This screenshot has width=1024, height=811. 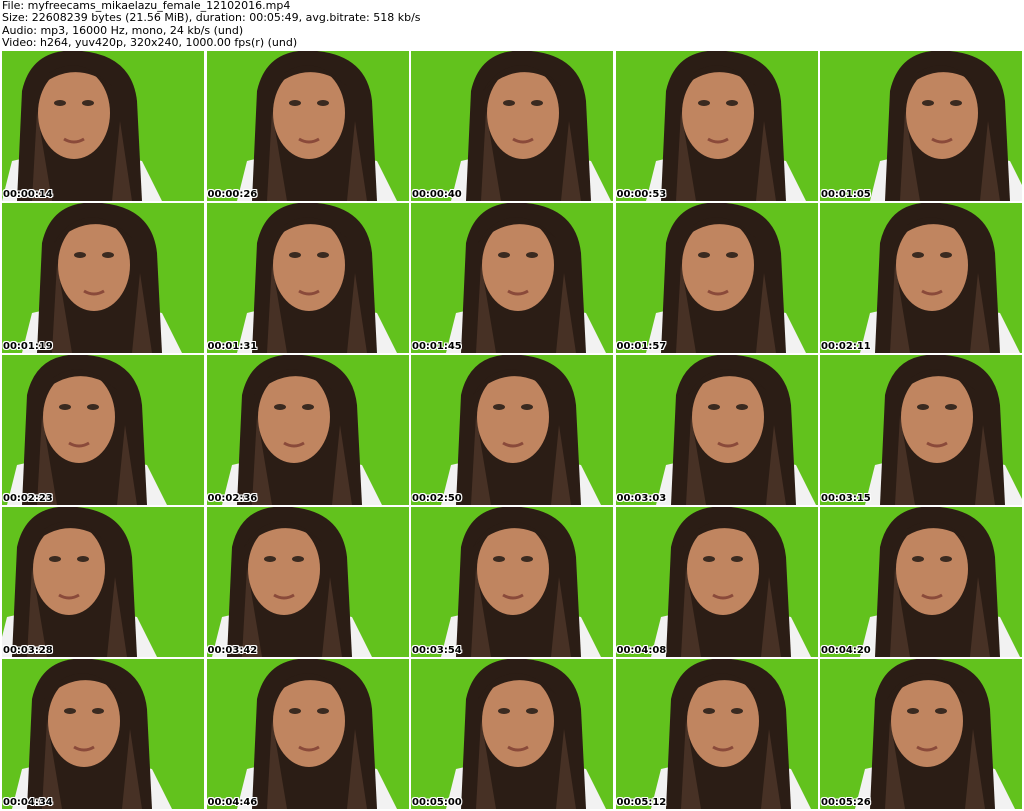 What do you see at coordinates (846, 498) in the screenshot?
I see `frame-timestamp: 00:03:15` at bounding box center [846, 498].